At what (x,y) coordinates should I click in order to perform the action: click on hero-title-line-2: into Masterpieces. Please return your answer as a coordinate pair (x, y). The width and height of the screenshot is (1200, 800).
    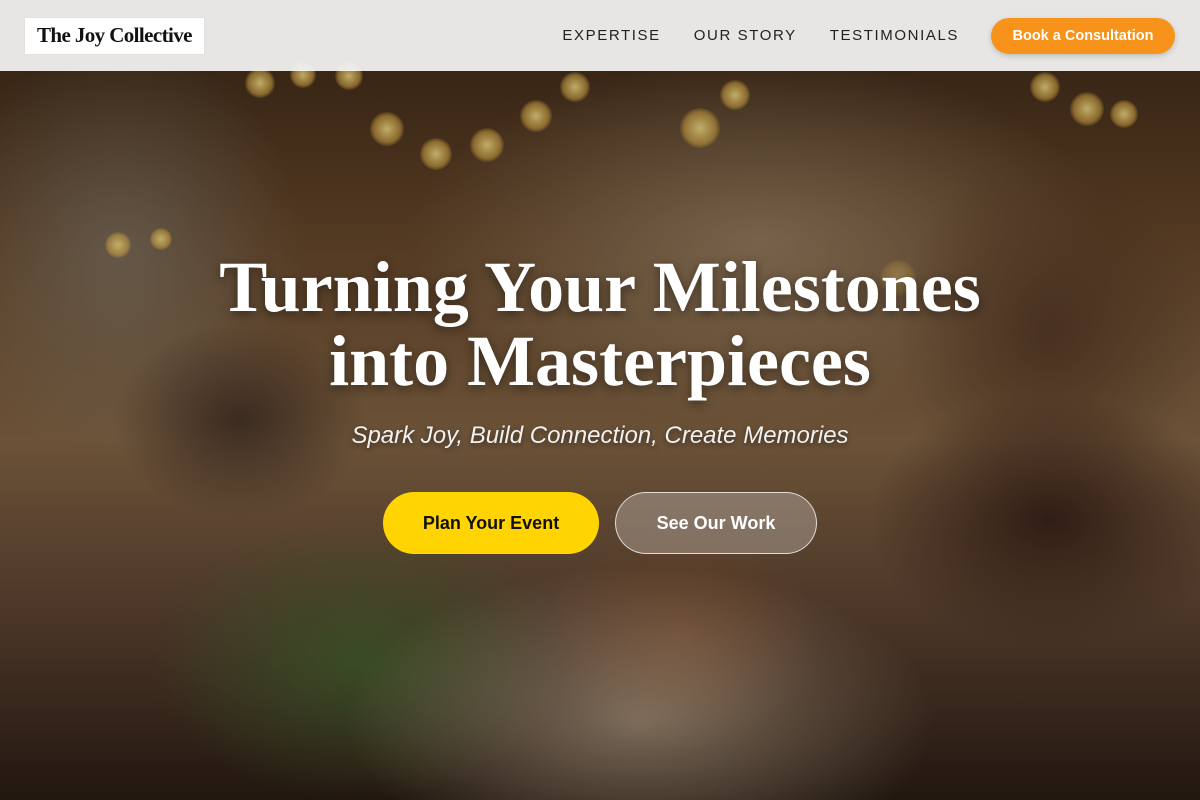
    Looking at the image, I should click on (600, 361).